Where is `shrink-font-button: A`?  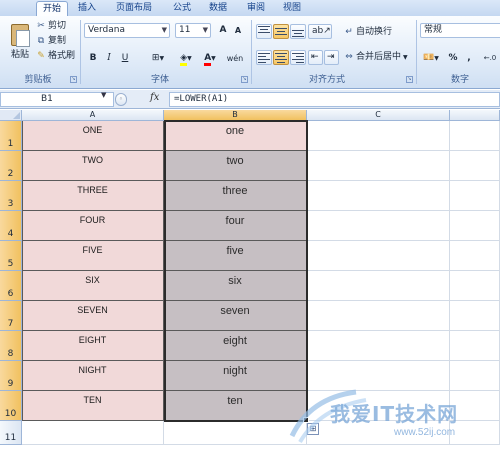
shrink-font-button: A is located at coordinates (238, 30).